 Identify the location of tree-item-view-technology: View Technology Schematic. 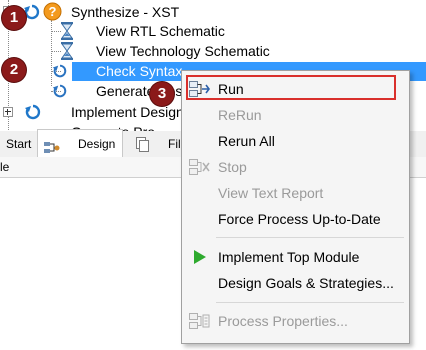
(183, 51).